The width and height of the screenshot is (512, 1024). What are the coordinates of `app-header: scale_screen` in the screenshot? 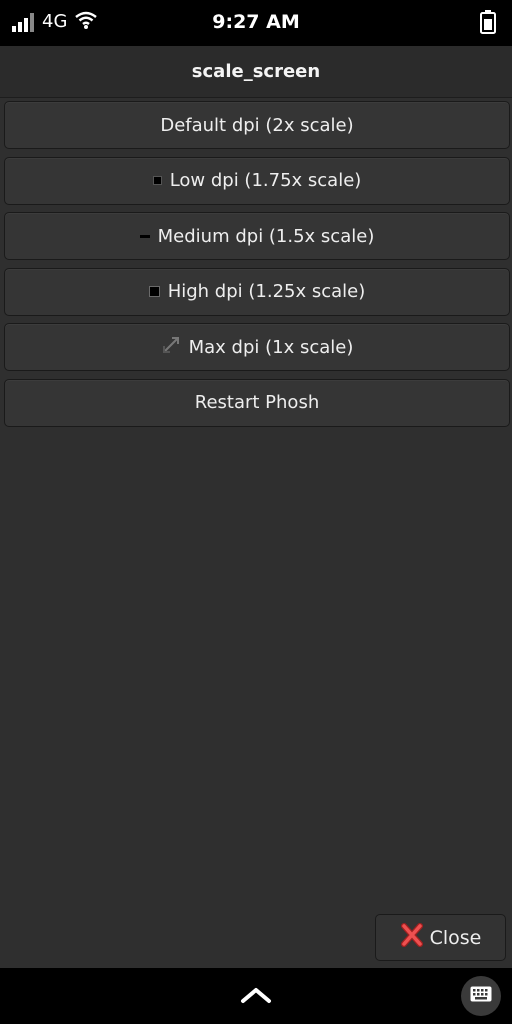 It's located at (256, 72).